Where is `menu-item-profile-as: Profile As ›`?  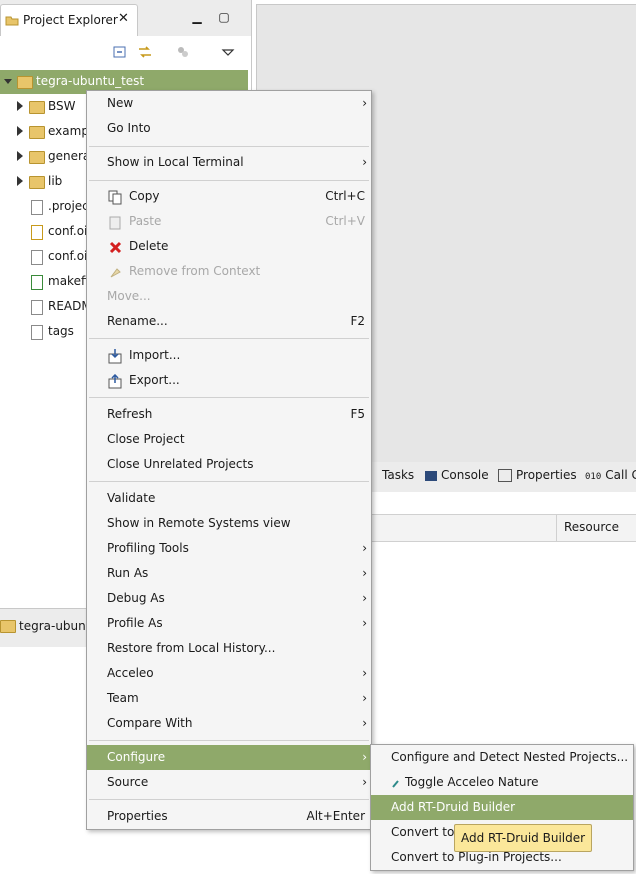
menu-item-profile-as: Profile As › is located at coordinates (229, 623).